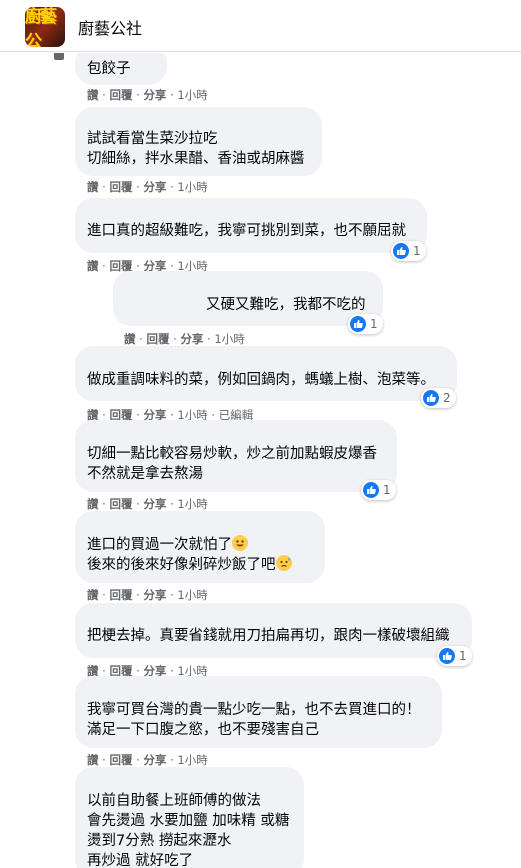 This screenshot has height=868, width=521. What do you see at coordinates (110, 27) in the screenshot?
I see `group-name: 廚藝公社` at bounding box center [110, 27].